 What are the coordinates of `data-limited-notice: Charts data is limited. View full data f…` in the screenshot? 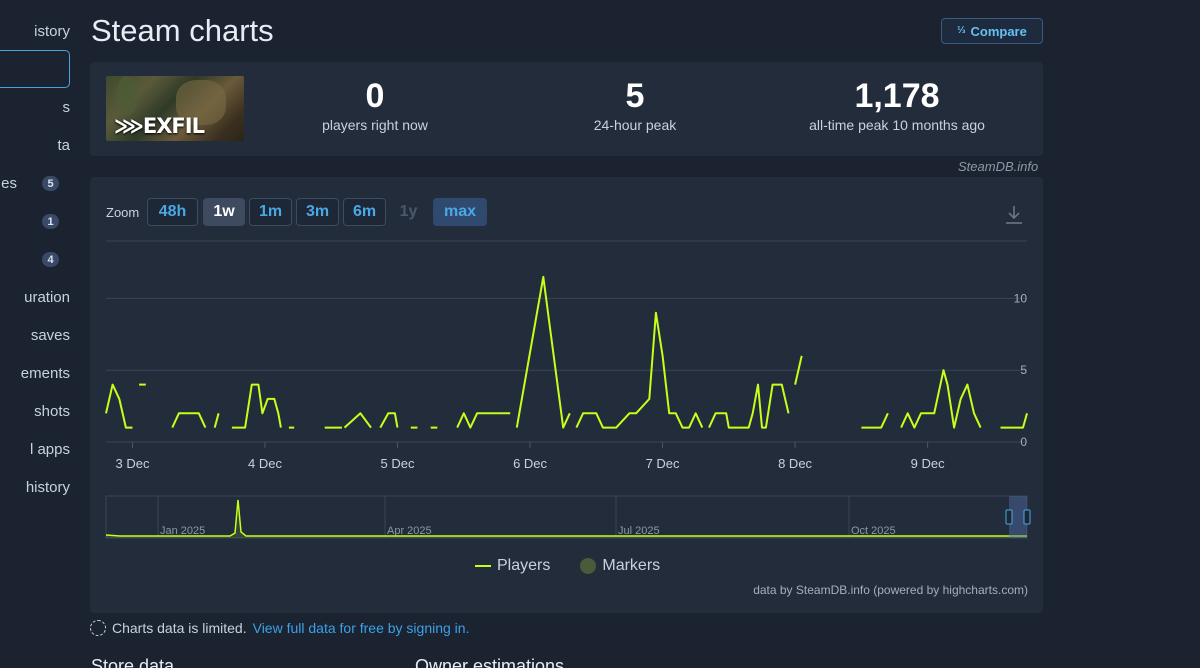 It's located at (279, 628).